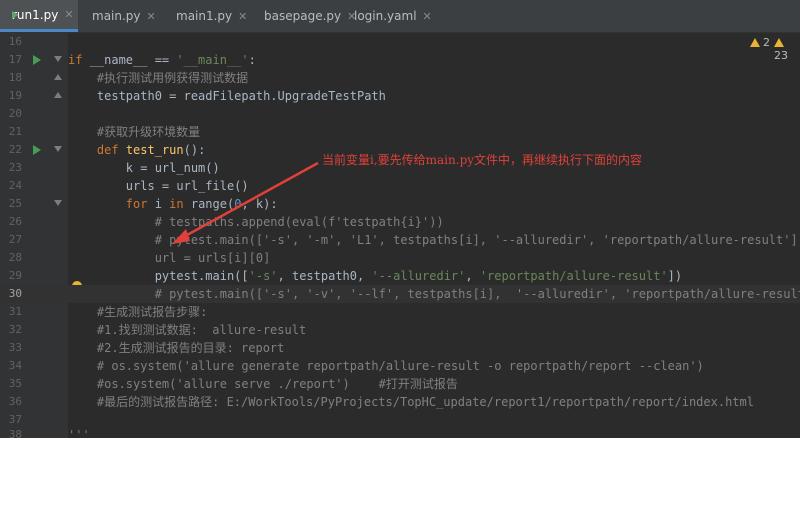 This screenshot has height=506, width=800. Describe the element at coordinates (15, 347) in the screenshot. I see `line-number: 33` at that location.